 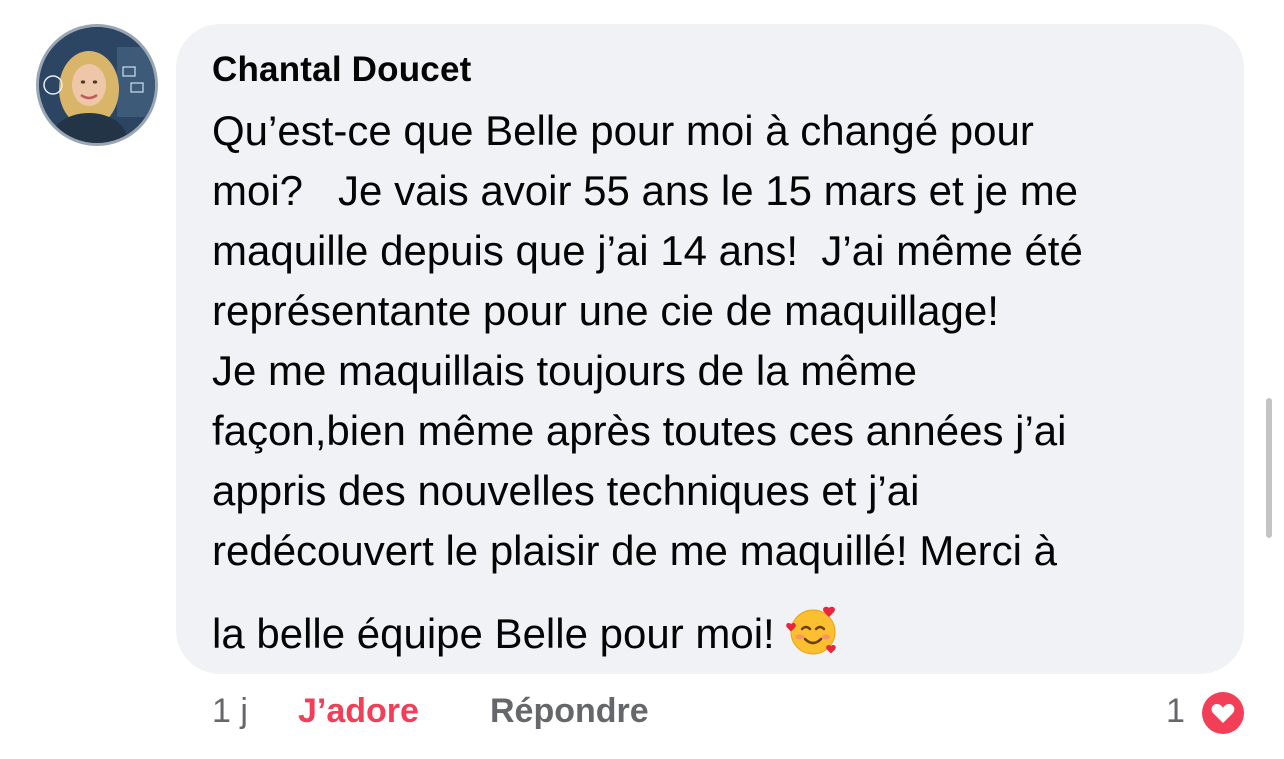 I want to click on love-heart-icon, so click(x=1223, y=713).